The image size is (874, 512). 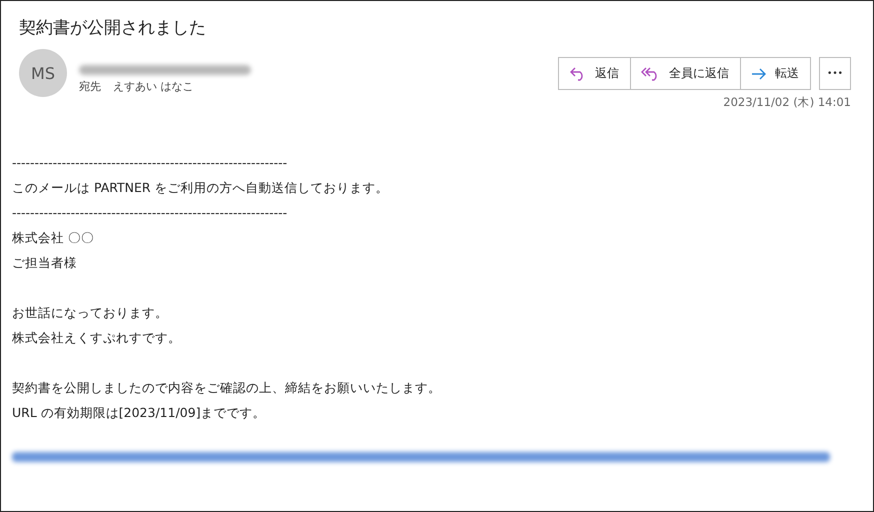 I want to click on recipient-label: 宛先, so click(x=90, y=86).